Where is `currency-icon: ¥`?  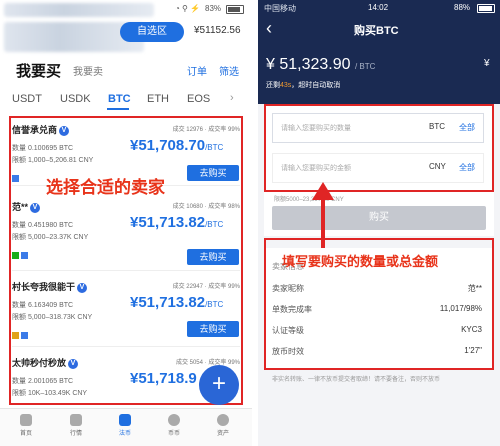 currency-icon: ¥ is located at coordinates (487, 63).